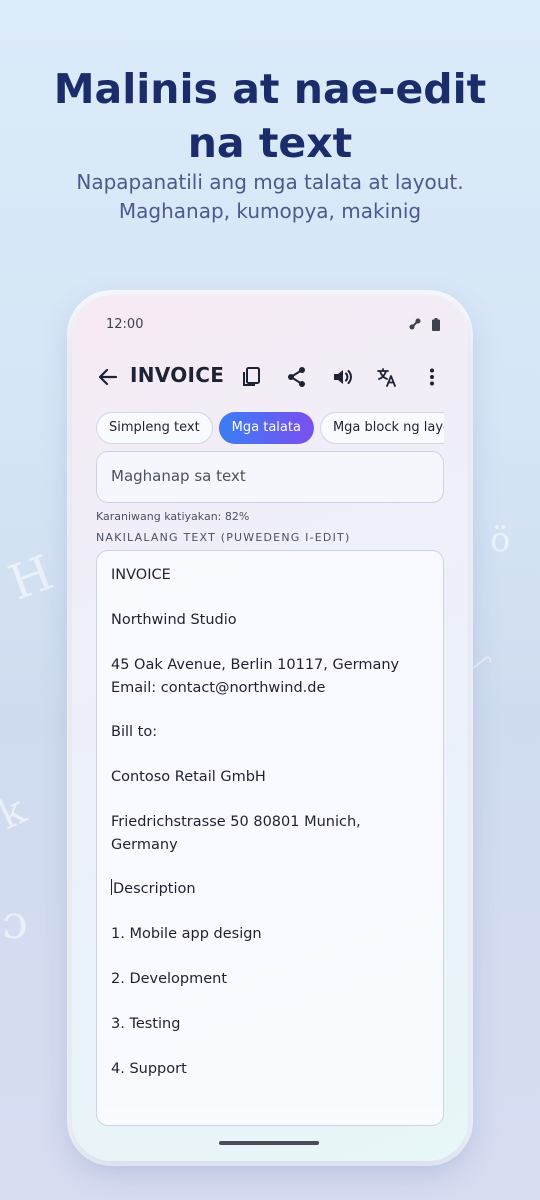 The image size is (540, 1200). I want to click on share-icon, so click(296, 377).